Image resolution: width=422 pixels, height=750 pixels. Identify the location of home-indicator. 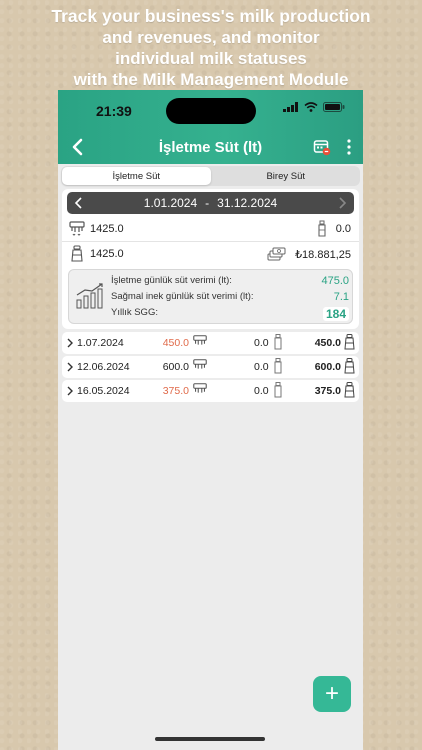
(210, 739).